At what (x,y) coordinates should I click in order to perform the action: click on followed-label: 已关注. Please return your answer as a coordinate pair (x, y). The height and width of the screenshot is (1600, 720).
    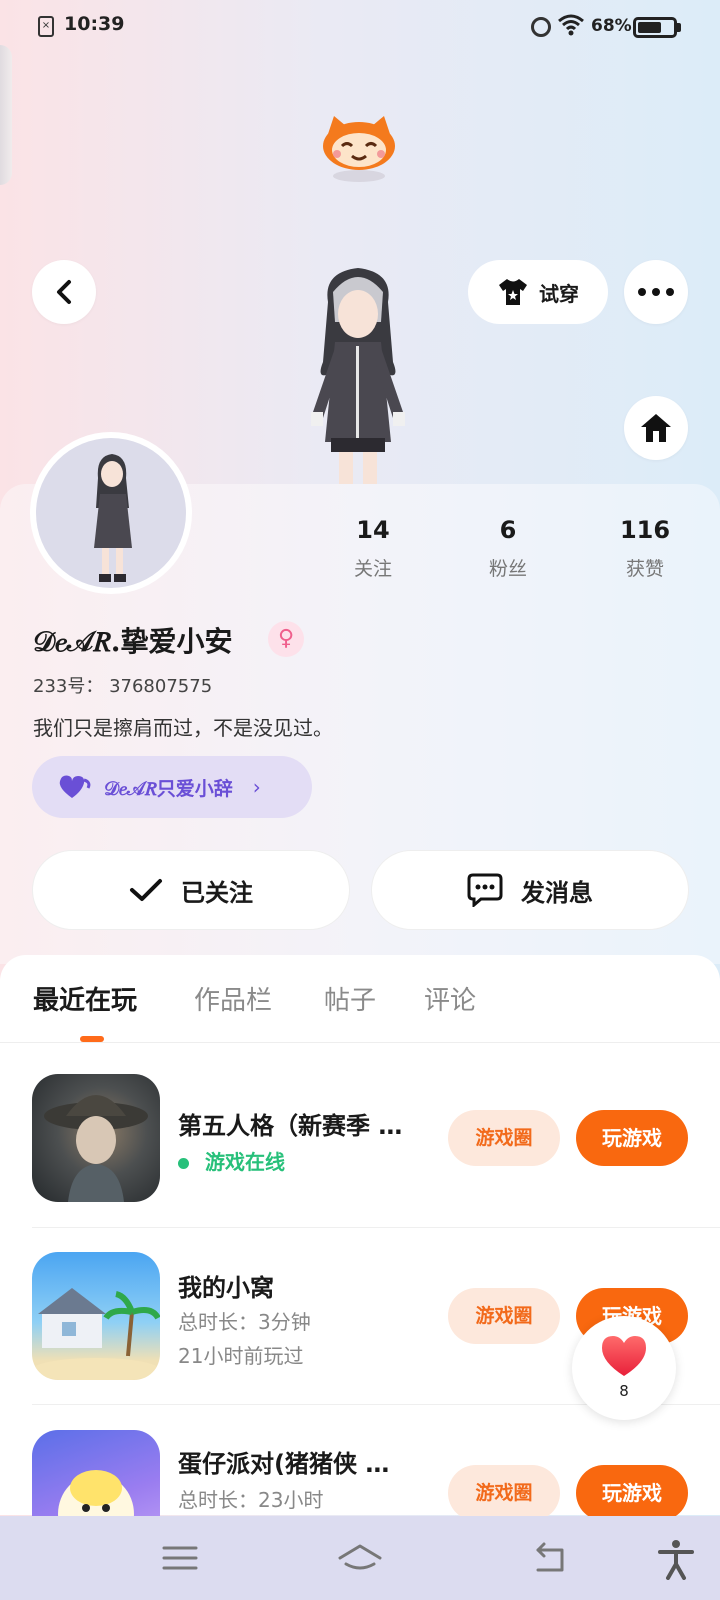
    Looking at the image, I should click on (217, 892).